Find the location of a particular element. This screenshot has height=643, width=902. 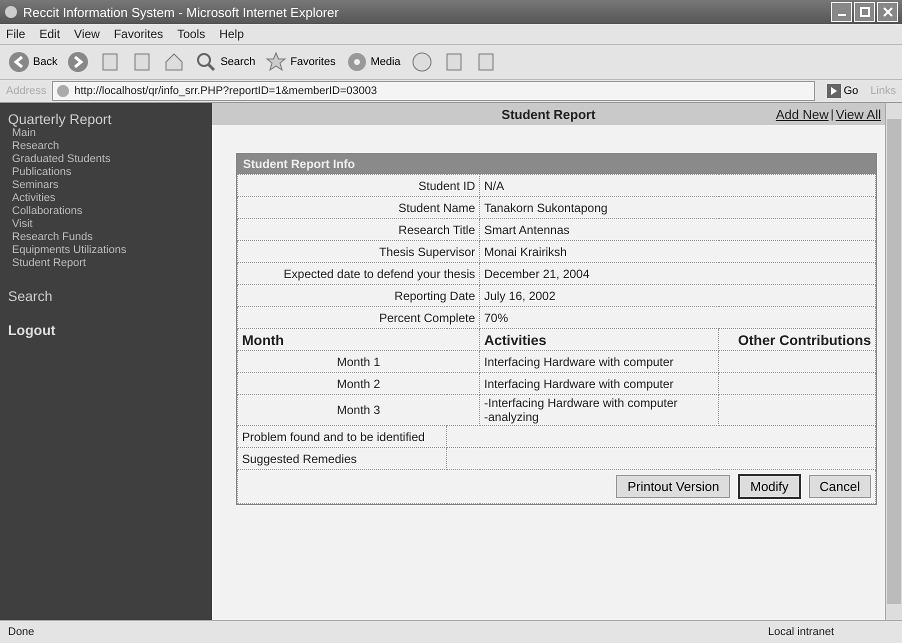

back-icon is located at coordinates (19, 62).